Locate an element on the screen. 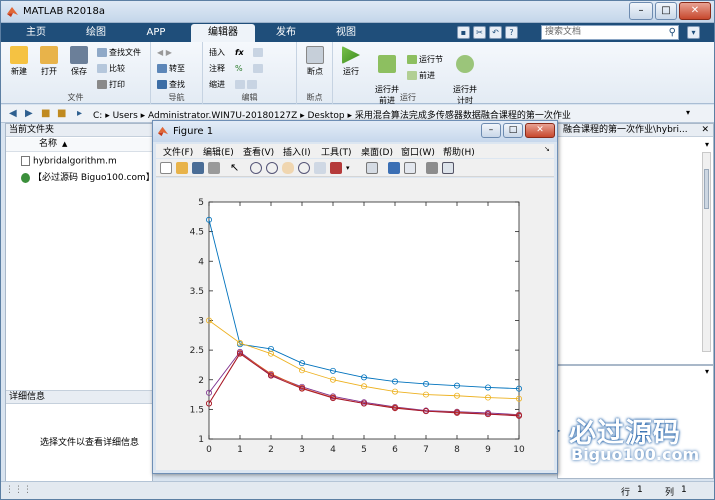  editor-panel-close-icon: ✕ is located at coordinates (705, 130).